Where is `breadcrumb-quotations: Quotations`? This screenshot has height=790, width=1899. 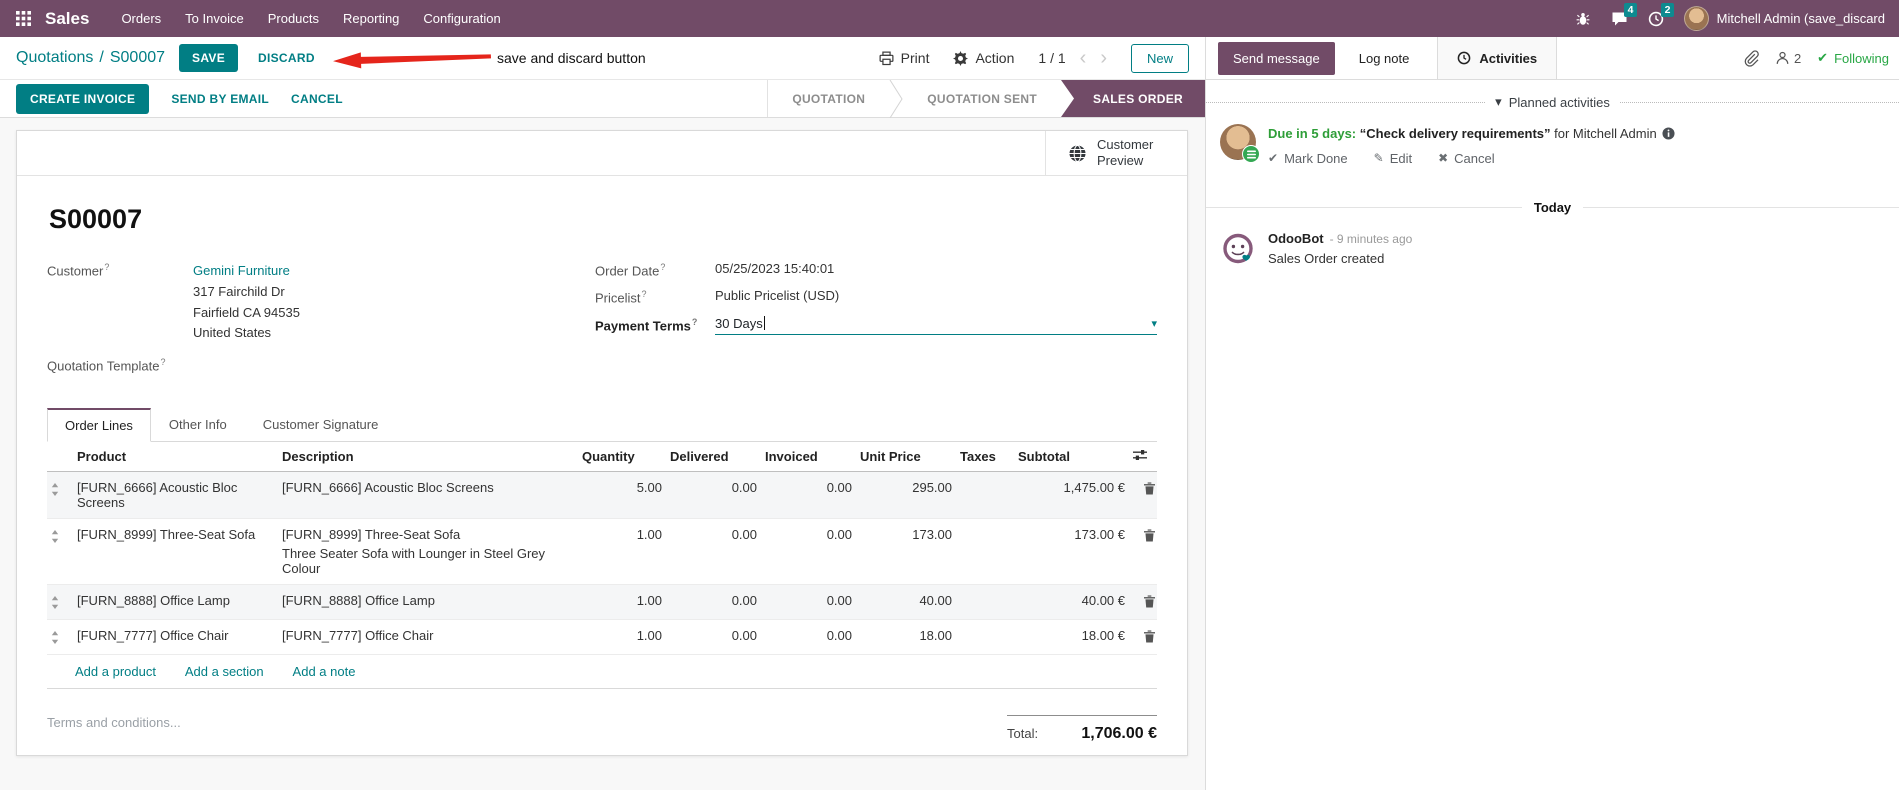
breadcrumb-quotations: Quotations is located at coordinates (54, 58).